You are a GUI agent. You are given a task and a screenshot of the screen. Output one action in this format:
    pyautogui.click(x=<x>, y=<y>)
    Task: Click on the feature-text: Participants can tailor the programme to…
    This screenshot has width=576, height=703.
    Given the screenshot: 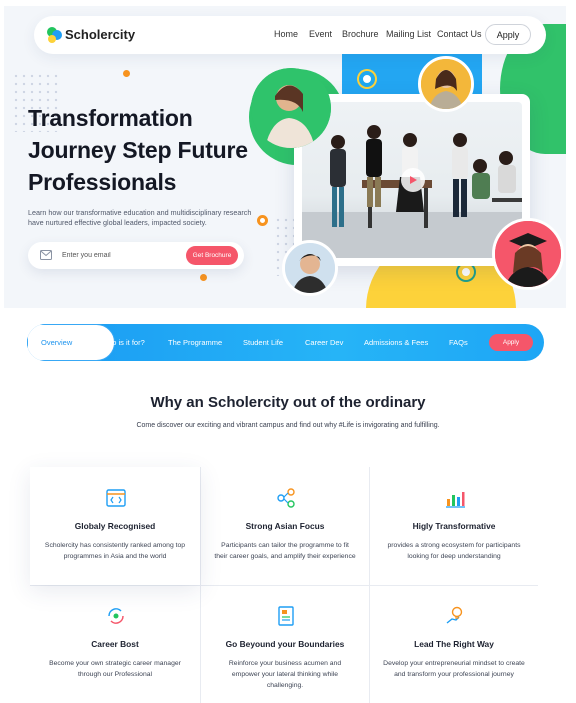 What is the action you would take?
    pyautogui.click(x=285, y=551)
    